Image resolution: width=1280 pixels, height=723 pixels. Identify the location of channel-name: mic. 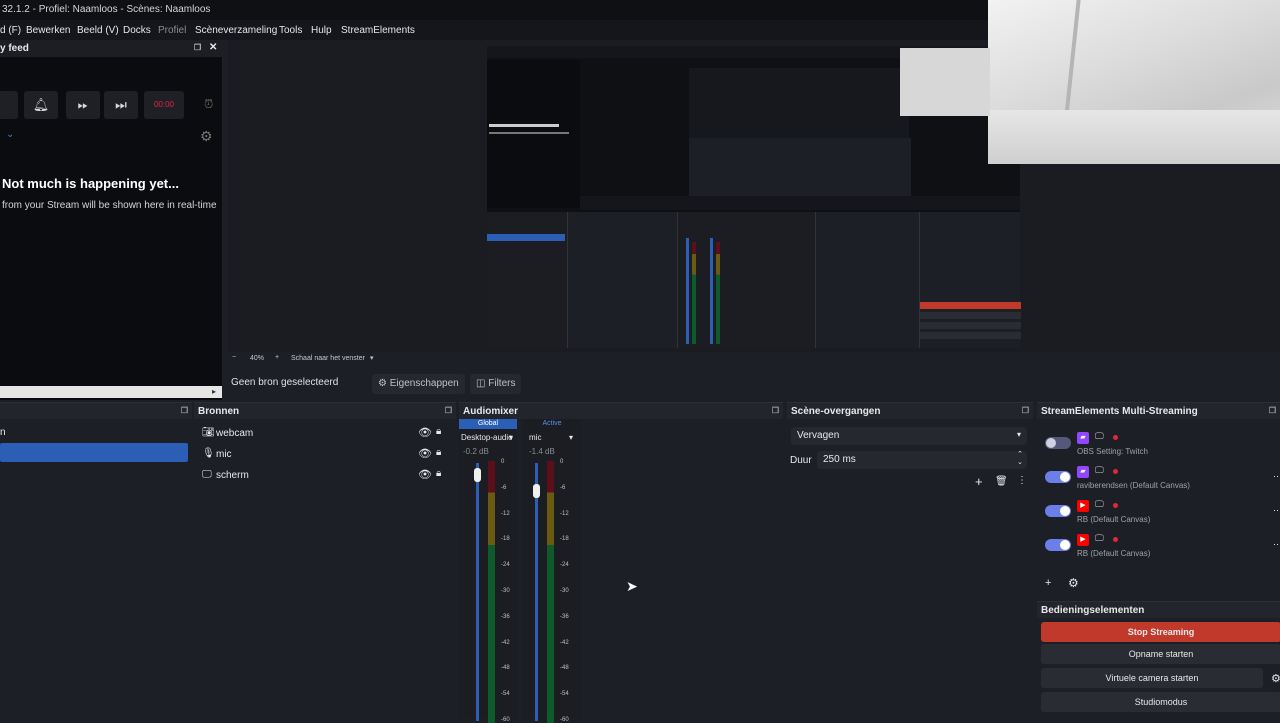
(535, 437).